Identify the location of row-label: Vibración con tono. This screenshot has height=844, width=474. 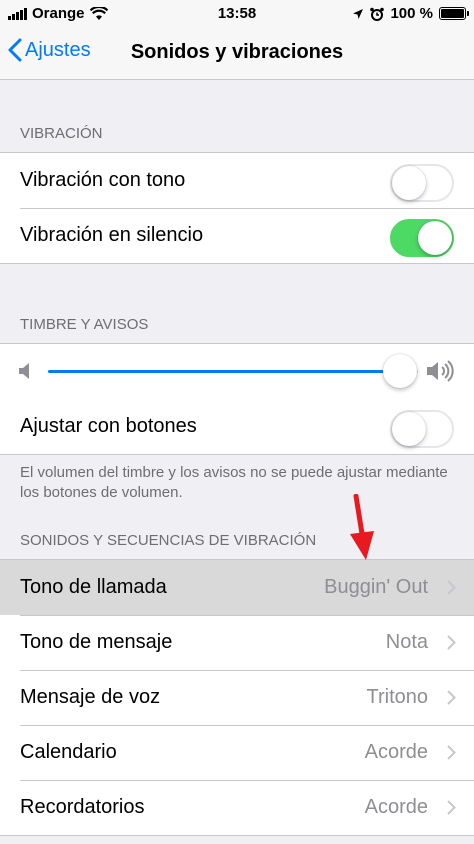
(103, 180).